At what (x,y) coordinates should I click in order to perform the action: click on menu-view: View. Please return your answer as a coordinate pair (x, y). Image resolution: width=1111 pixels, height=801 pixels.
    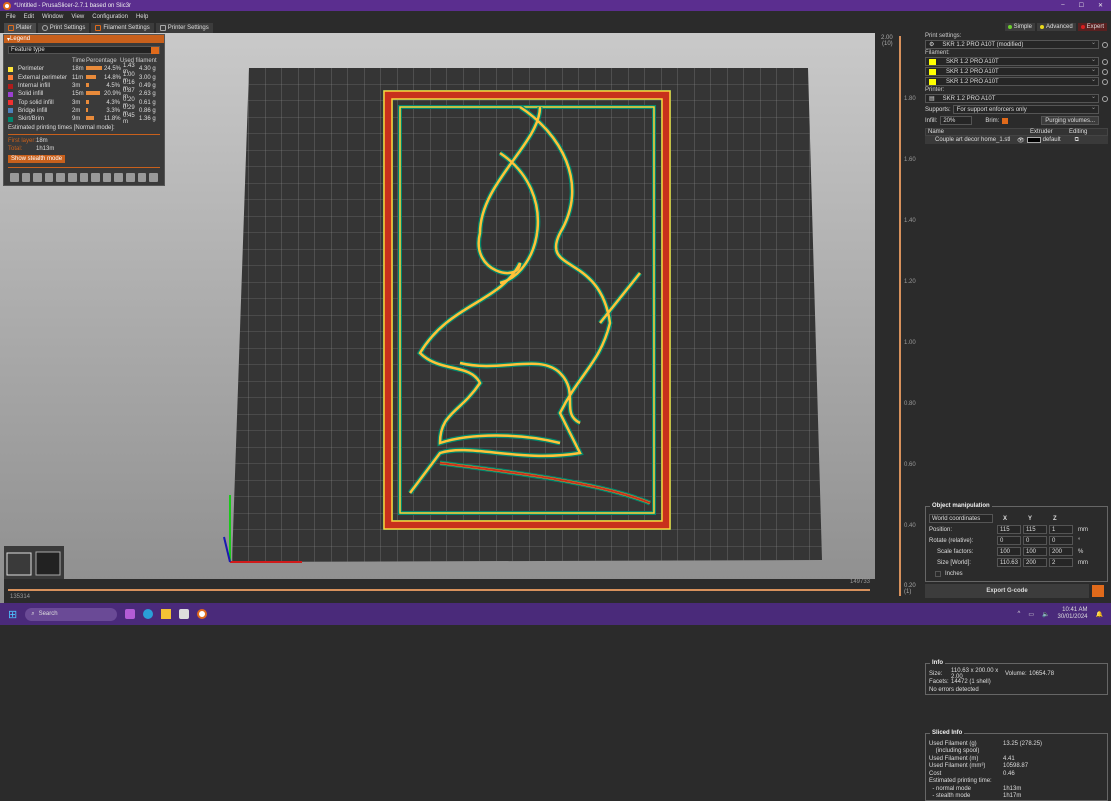
    Looking at the image, I should click on (77, 17).